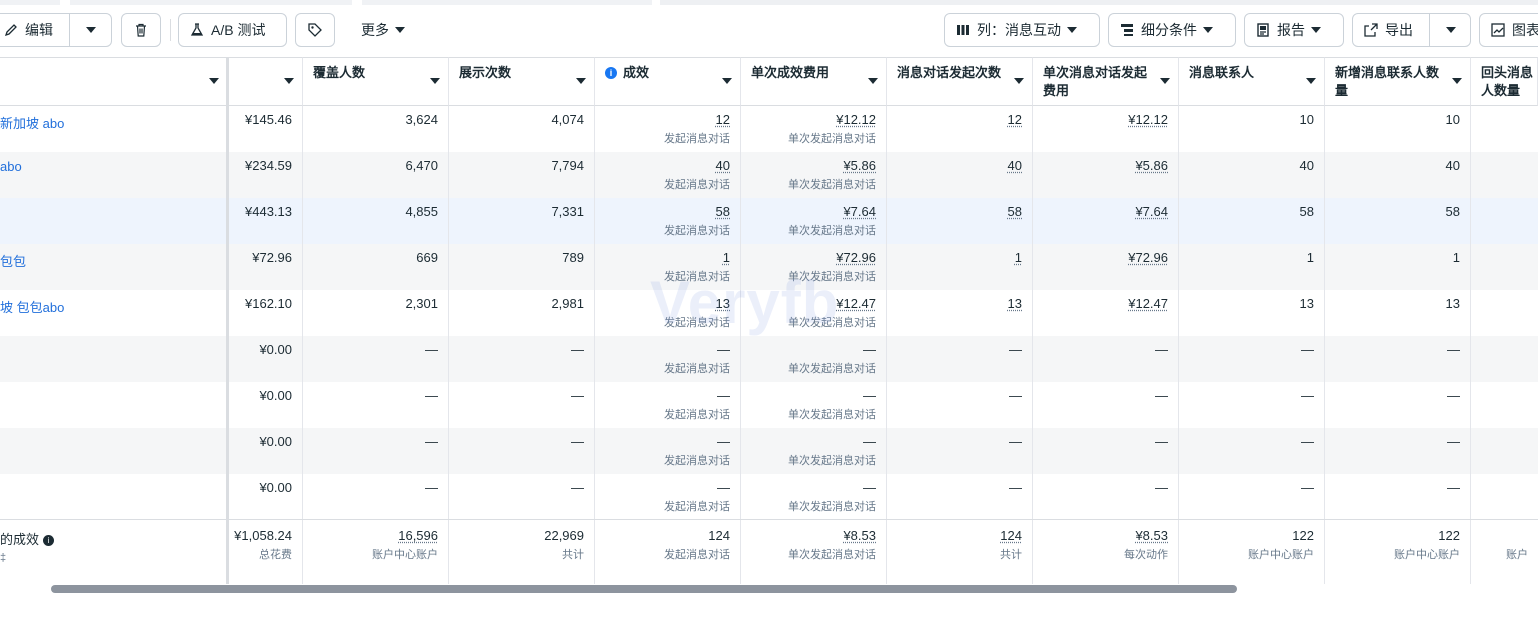 The image size is (1538, 619). I want to click on totals-msg-conversations: 124 共计, so click(960, 552).